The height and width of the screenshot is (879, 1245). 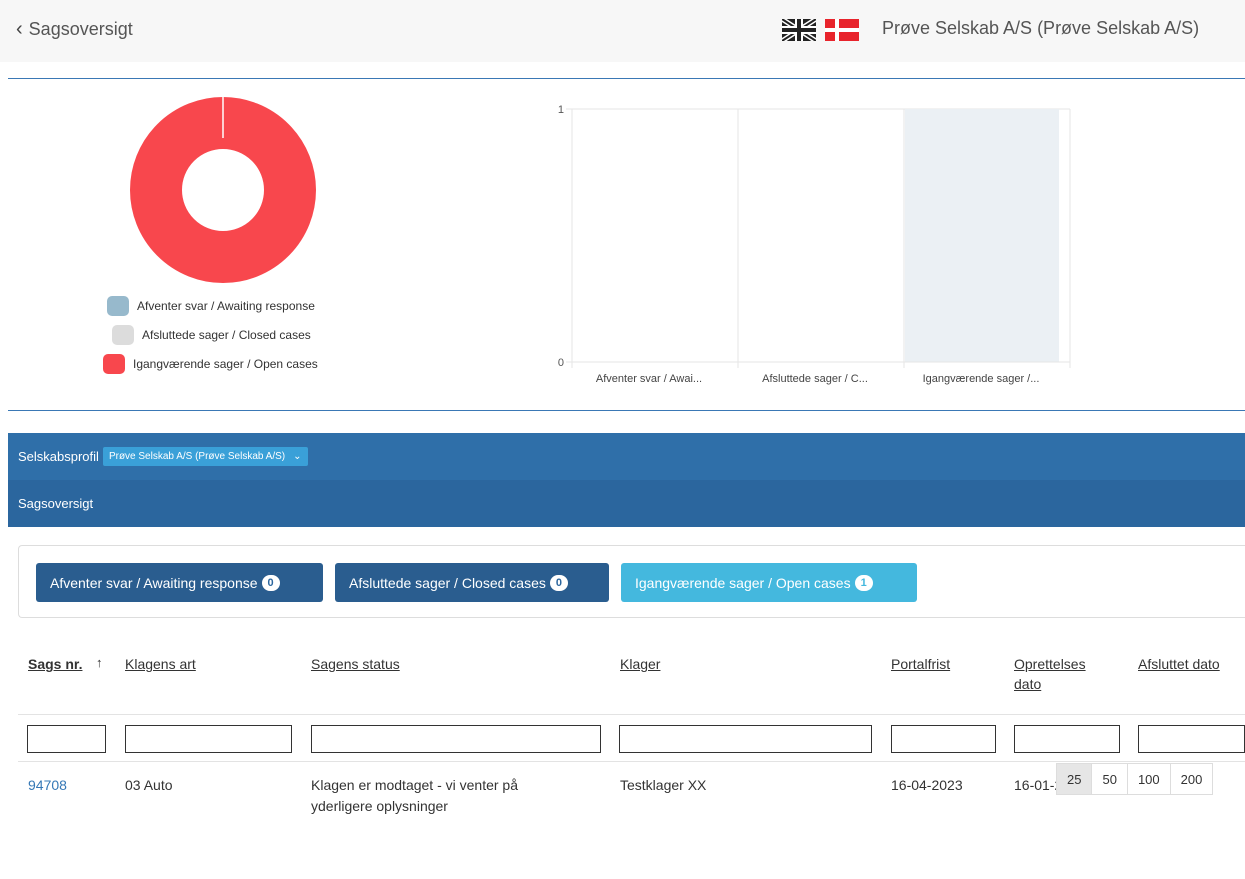 What do you see at coordinates (842, 30) in the screenshot?
I see `danish-flag-icon` at bounding box center [842, 30].